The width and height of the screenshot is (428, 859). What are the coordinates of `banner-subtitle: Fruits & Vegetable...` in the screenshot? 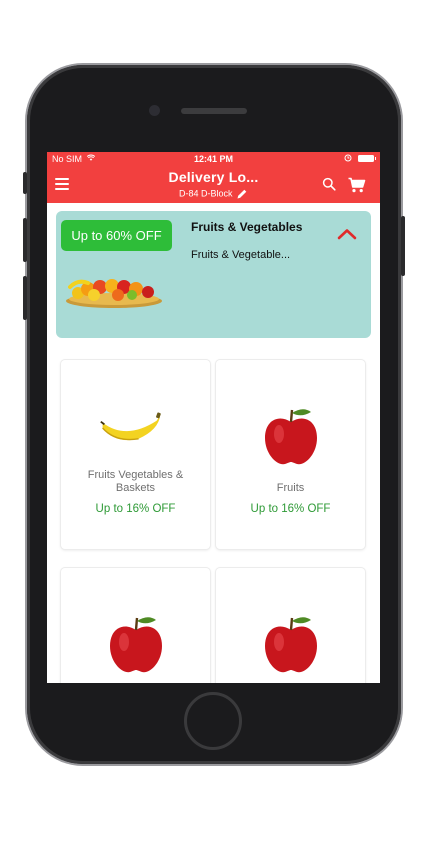 It's located at (241, 255).